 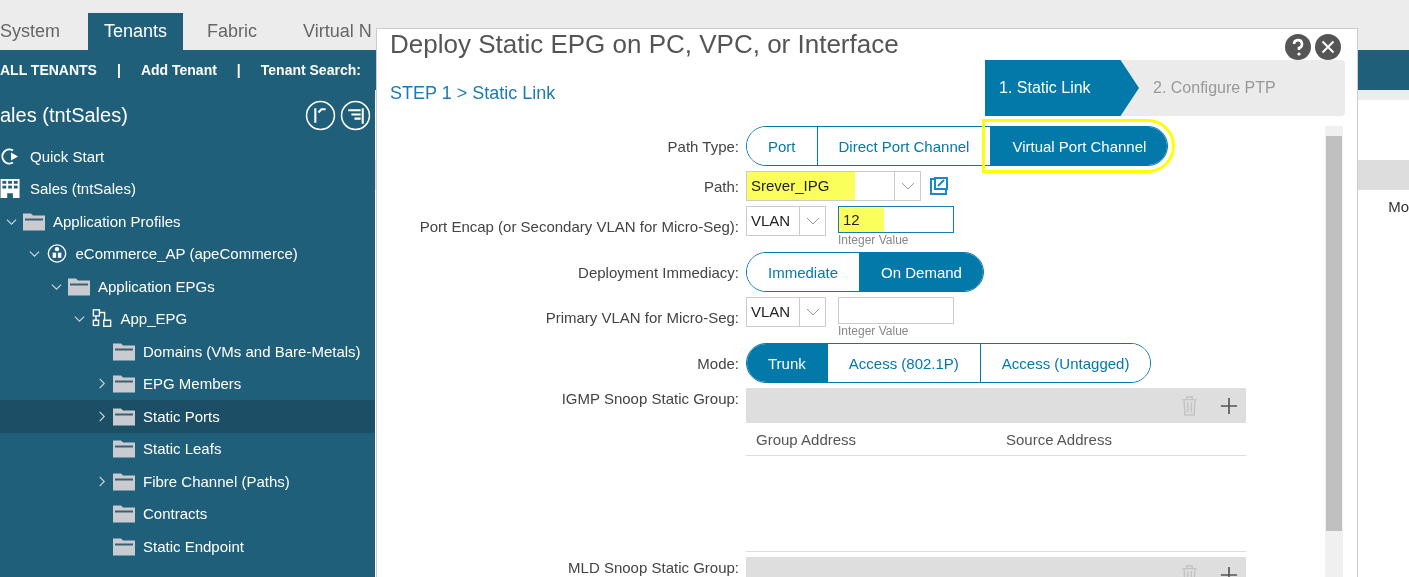 What do you see at coordinates (1059, 439) in the screenshot?
I see `column-header: Source Address` at bounding box center [1059, 439].